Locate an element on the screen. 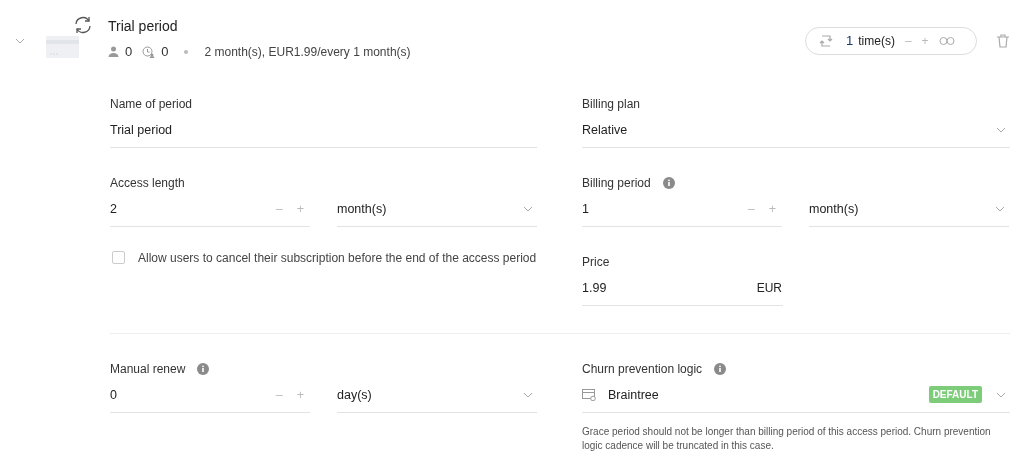  field-label: Billing plan is located at coordinates (611, 104).